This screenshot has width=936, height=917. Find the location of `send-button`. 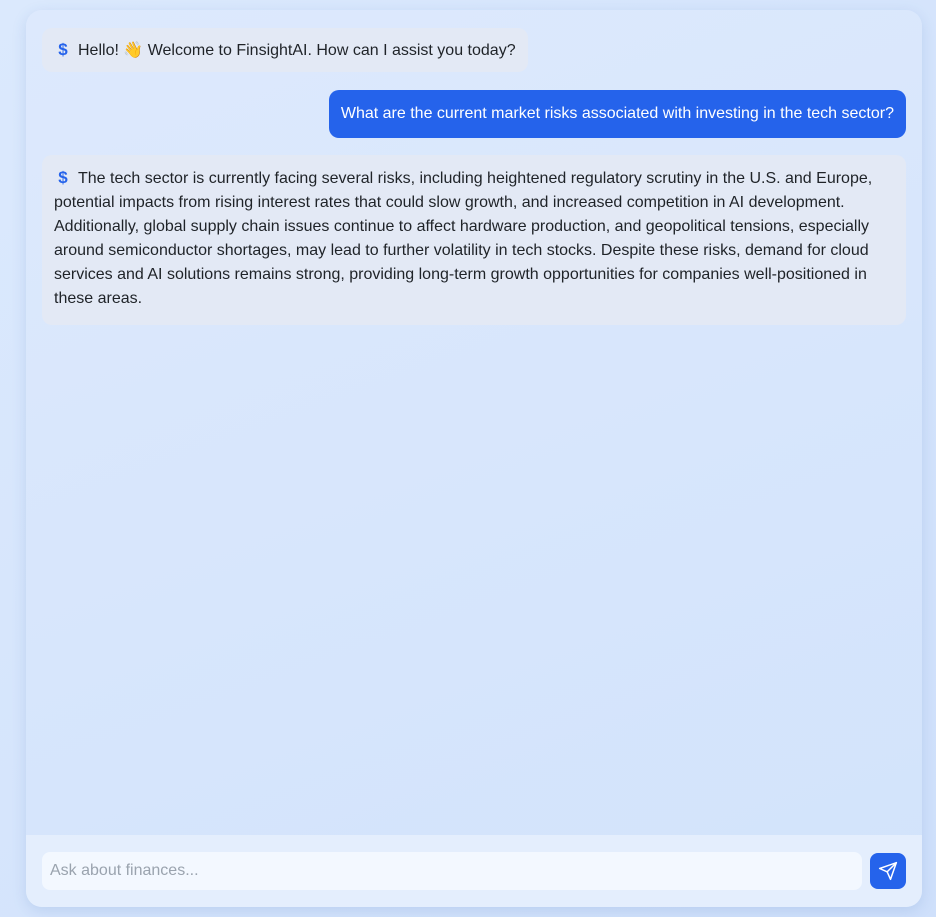

send-button is located at coordinates (888, 871).